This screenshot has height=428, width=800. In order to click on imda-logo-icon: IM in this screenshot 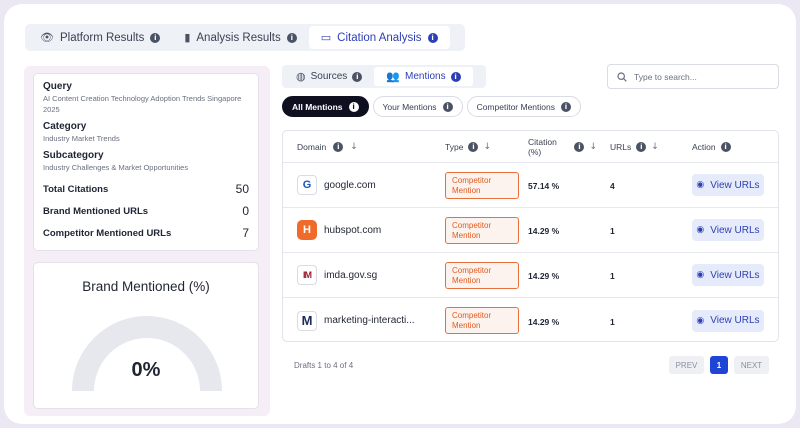, I will do `click(307, 275)`.